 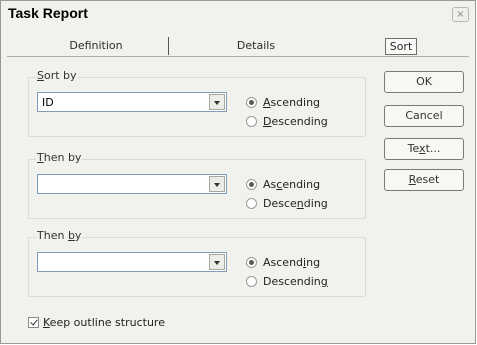 I want to click on then-by-1-ascending-label: Ascending, so click(x=292, y=184).